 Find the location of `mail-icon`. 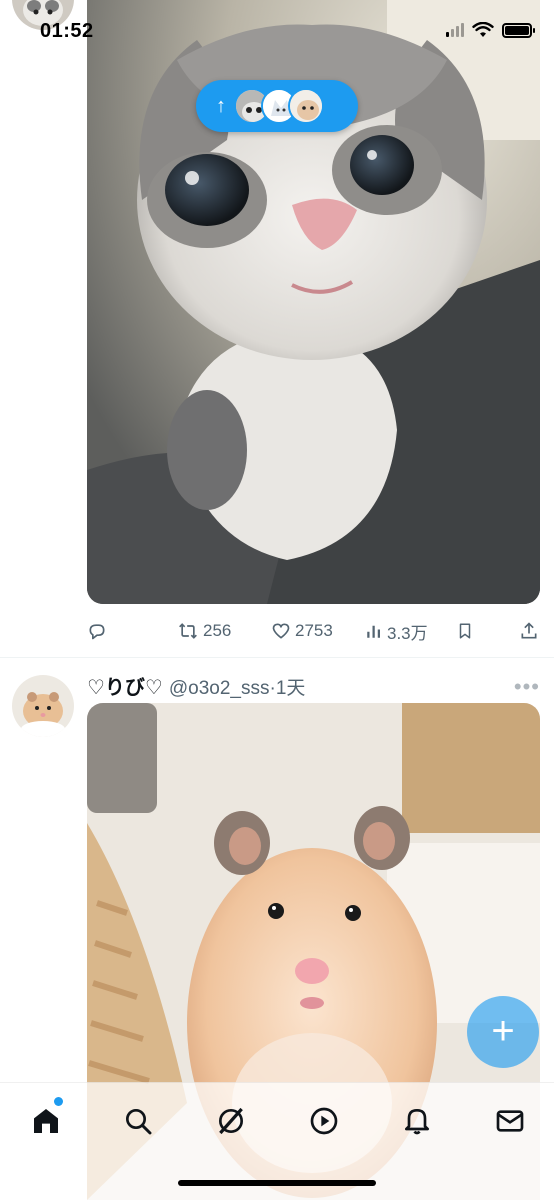

mail-icon is located at coordinates (510, 1121).